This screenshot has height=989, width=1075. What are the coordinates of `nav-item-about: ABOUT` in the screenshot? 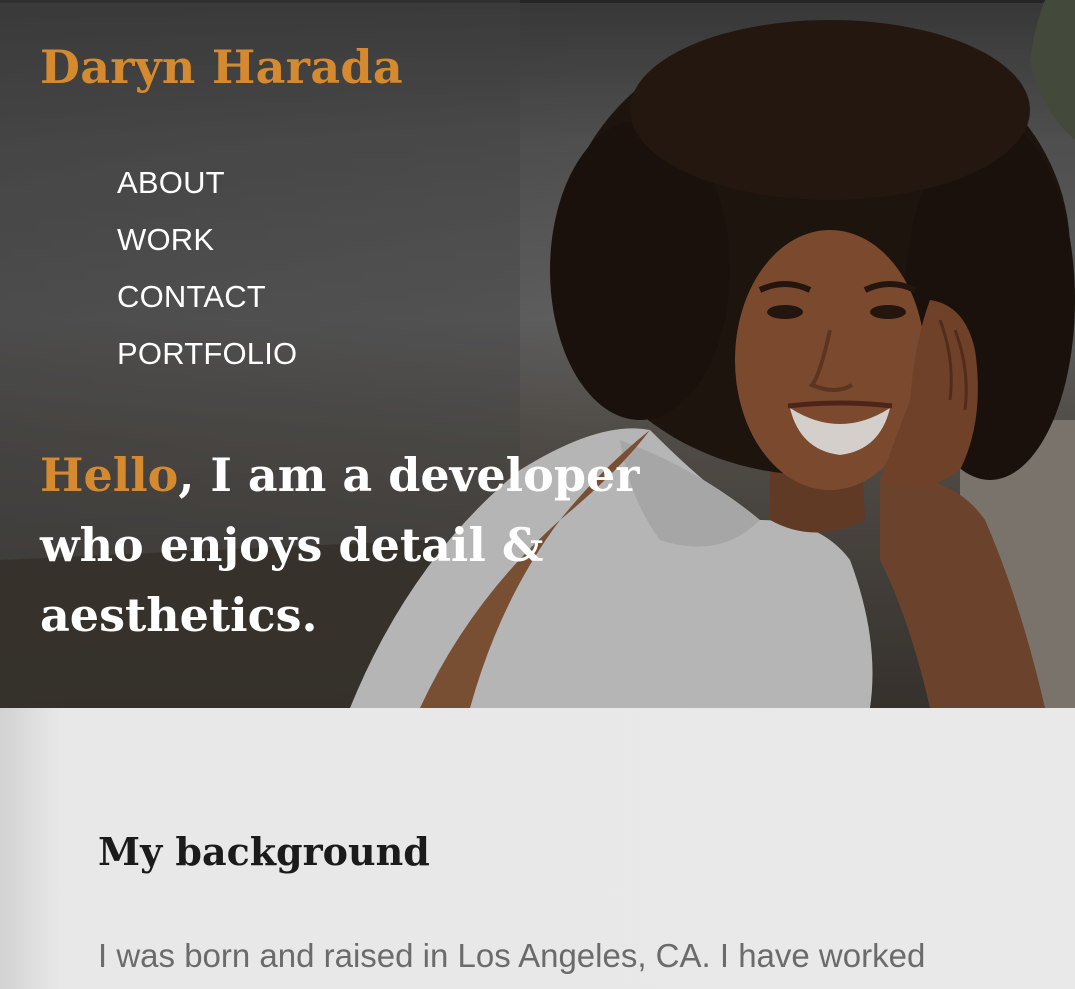 It's located at (207, 192).